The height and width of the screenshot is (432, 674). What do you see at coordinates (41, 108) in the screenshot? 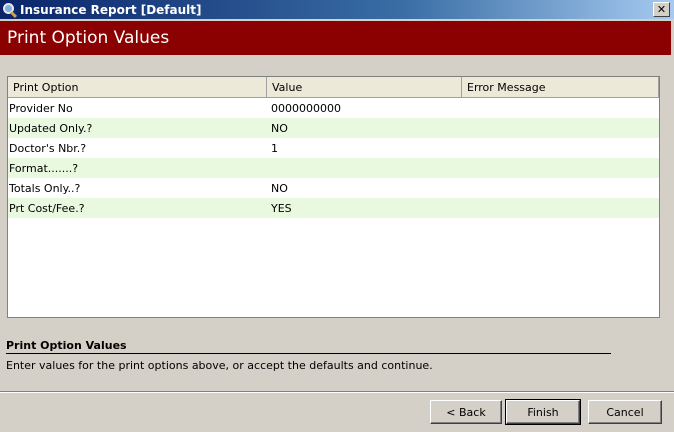
I see `option-cell: Provider No` at bounding box center [41, 108].